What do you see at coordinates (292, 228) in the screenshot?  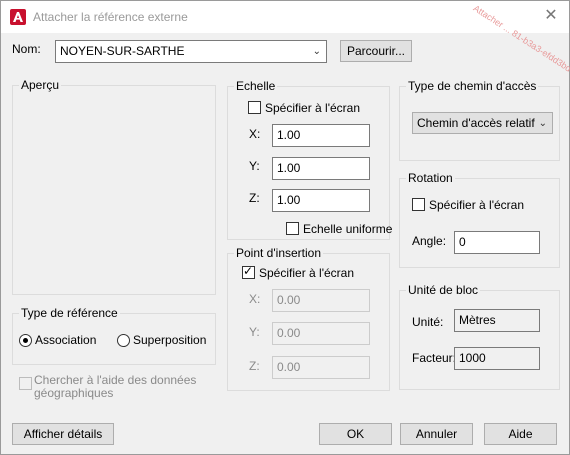 I see `uniform-scale-checkbox` at bounding box center [292, 228].